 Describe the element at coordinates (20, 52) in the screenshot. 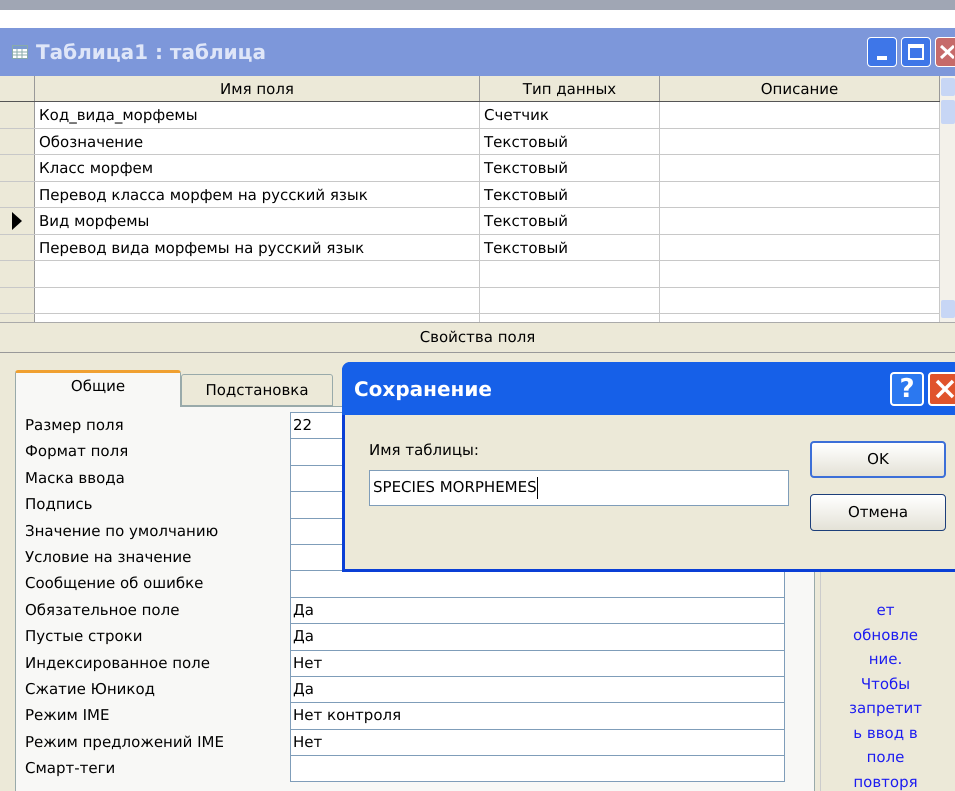

I see `table-icon` at that location.